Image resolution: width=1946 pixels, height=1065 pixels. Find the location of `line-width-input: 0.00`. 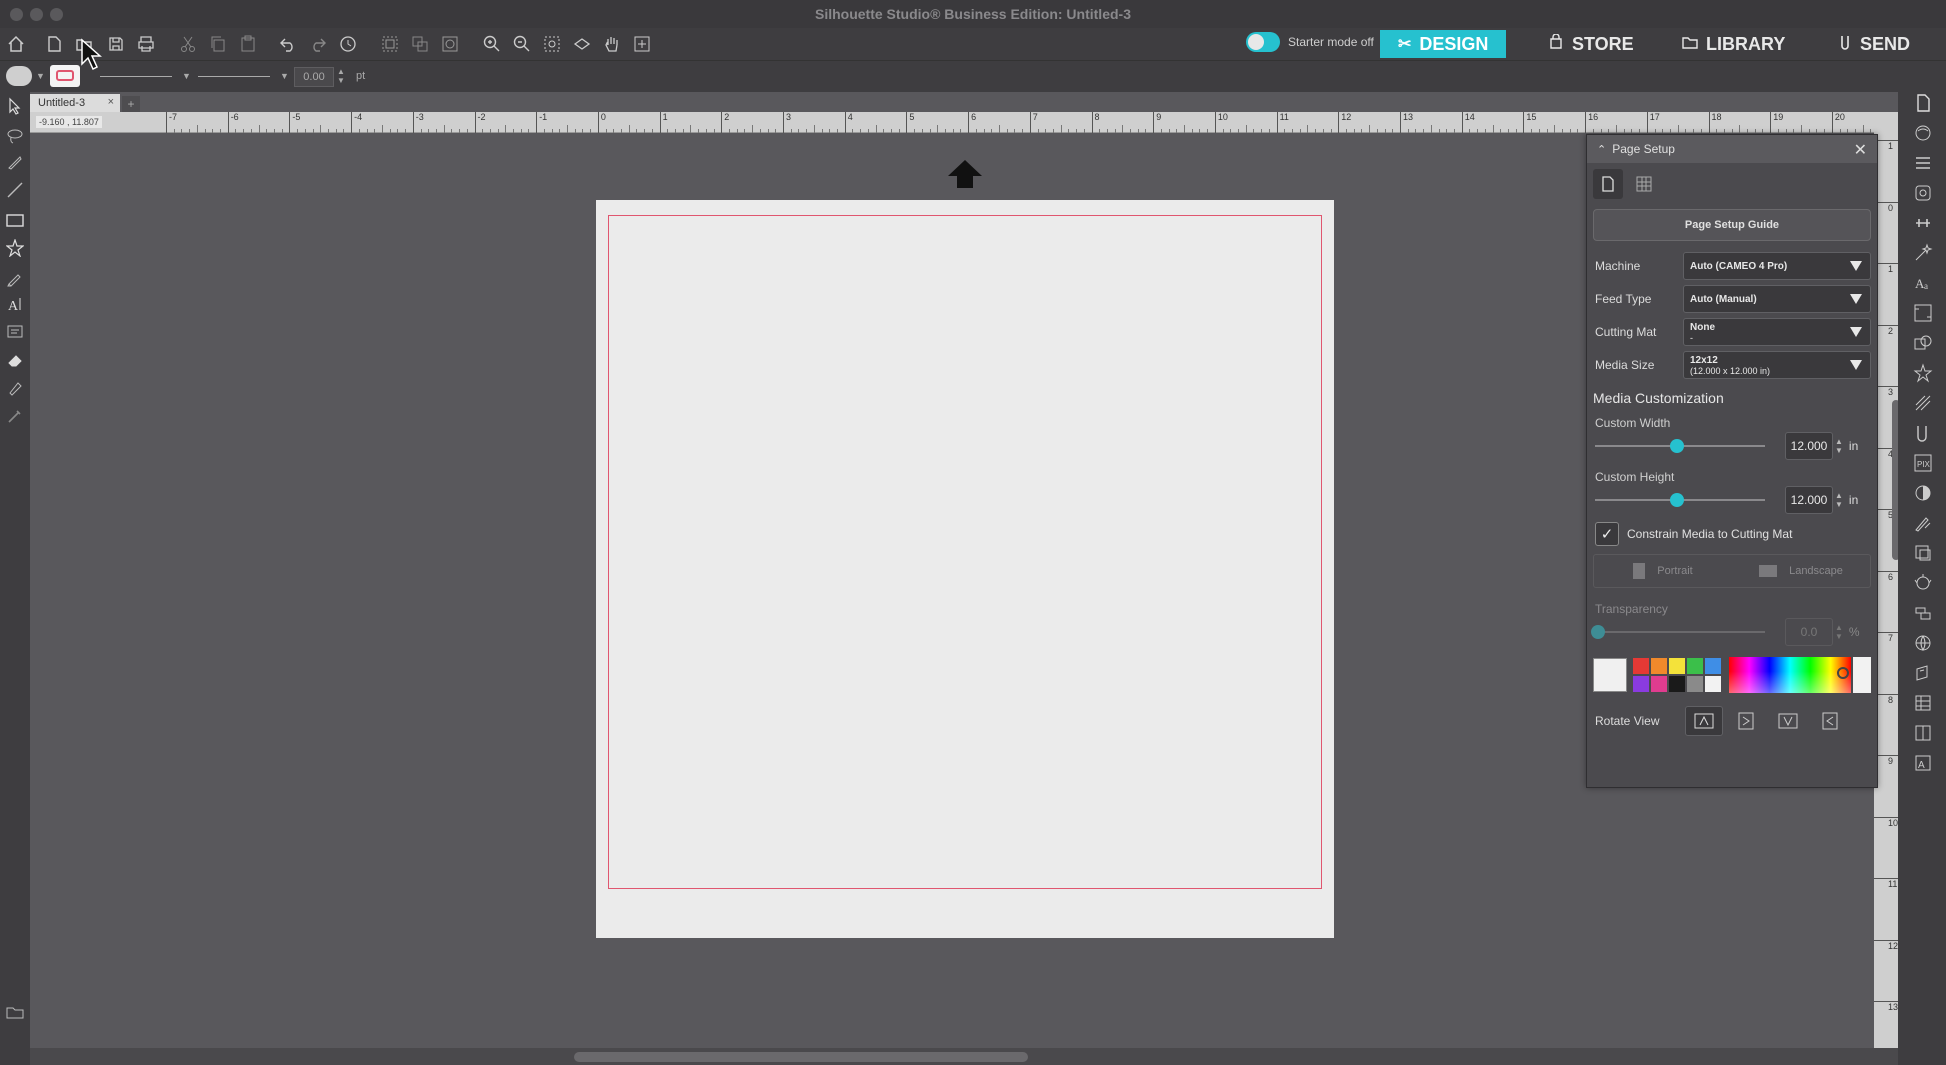

line-width-input: 0.00 is located at coordinates (314, 77).